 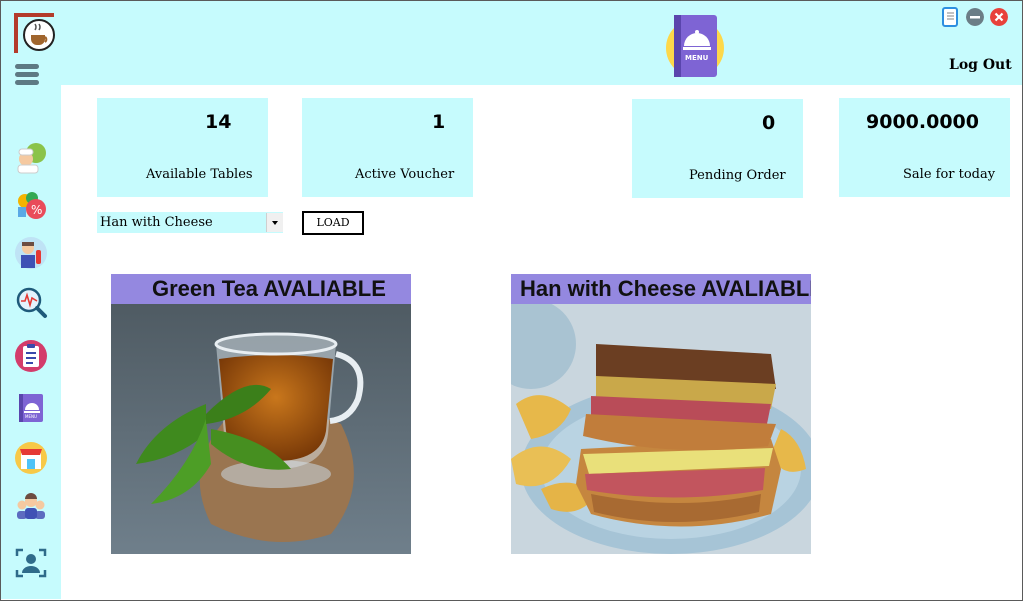 What do you see at coordinates (924, 147) in the screenshot?
I see `sale-today-card: 9000.0000 Sale for today` at bounding box center [924, 147].